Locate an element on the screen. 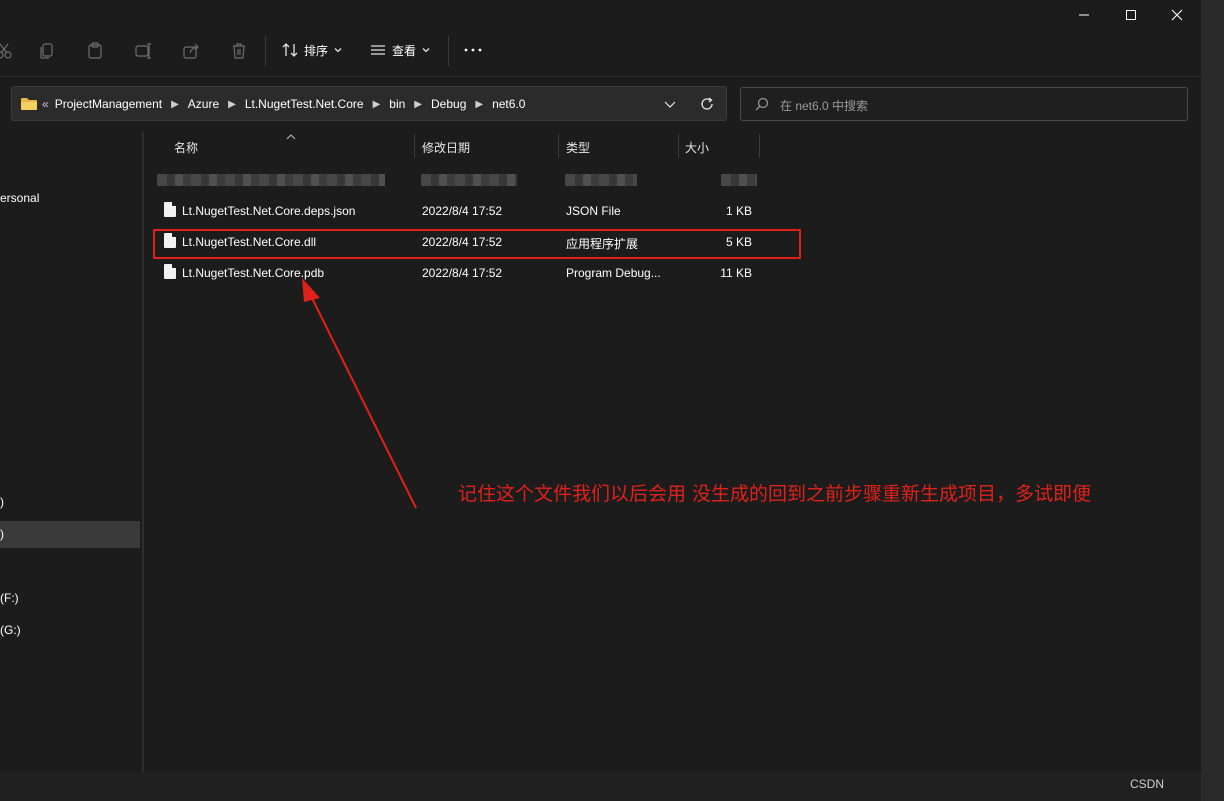 This screenshot has height=801, width=1224. share-icon is located at coordinates (191, 51).